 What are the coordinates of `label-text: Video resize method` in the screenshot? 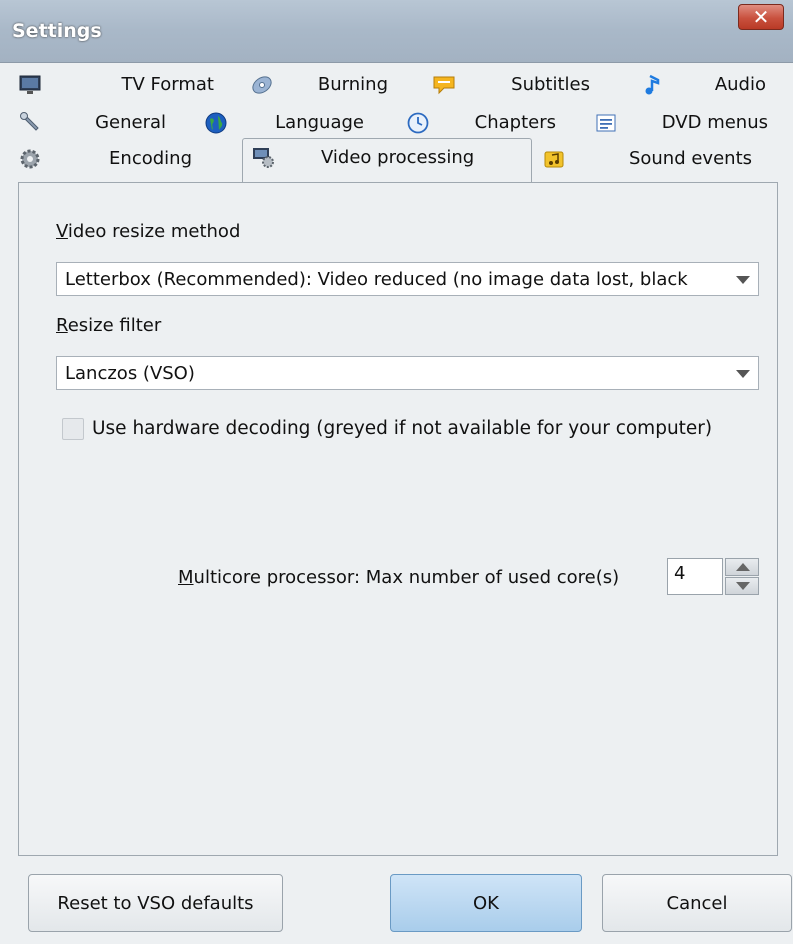 It's located at (148, 231).